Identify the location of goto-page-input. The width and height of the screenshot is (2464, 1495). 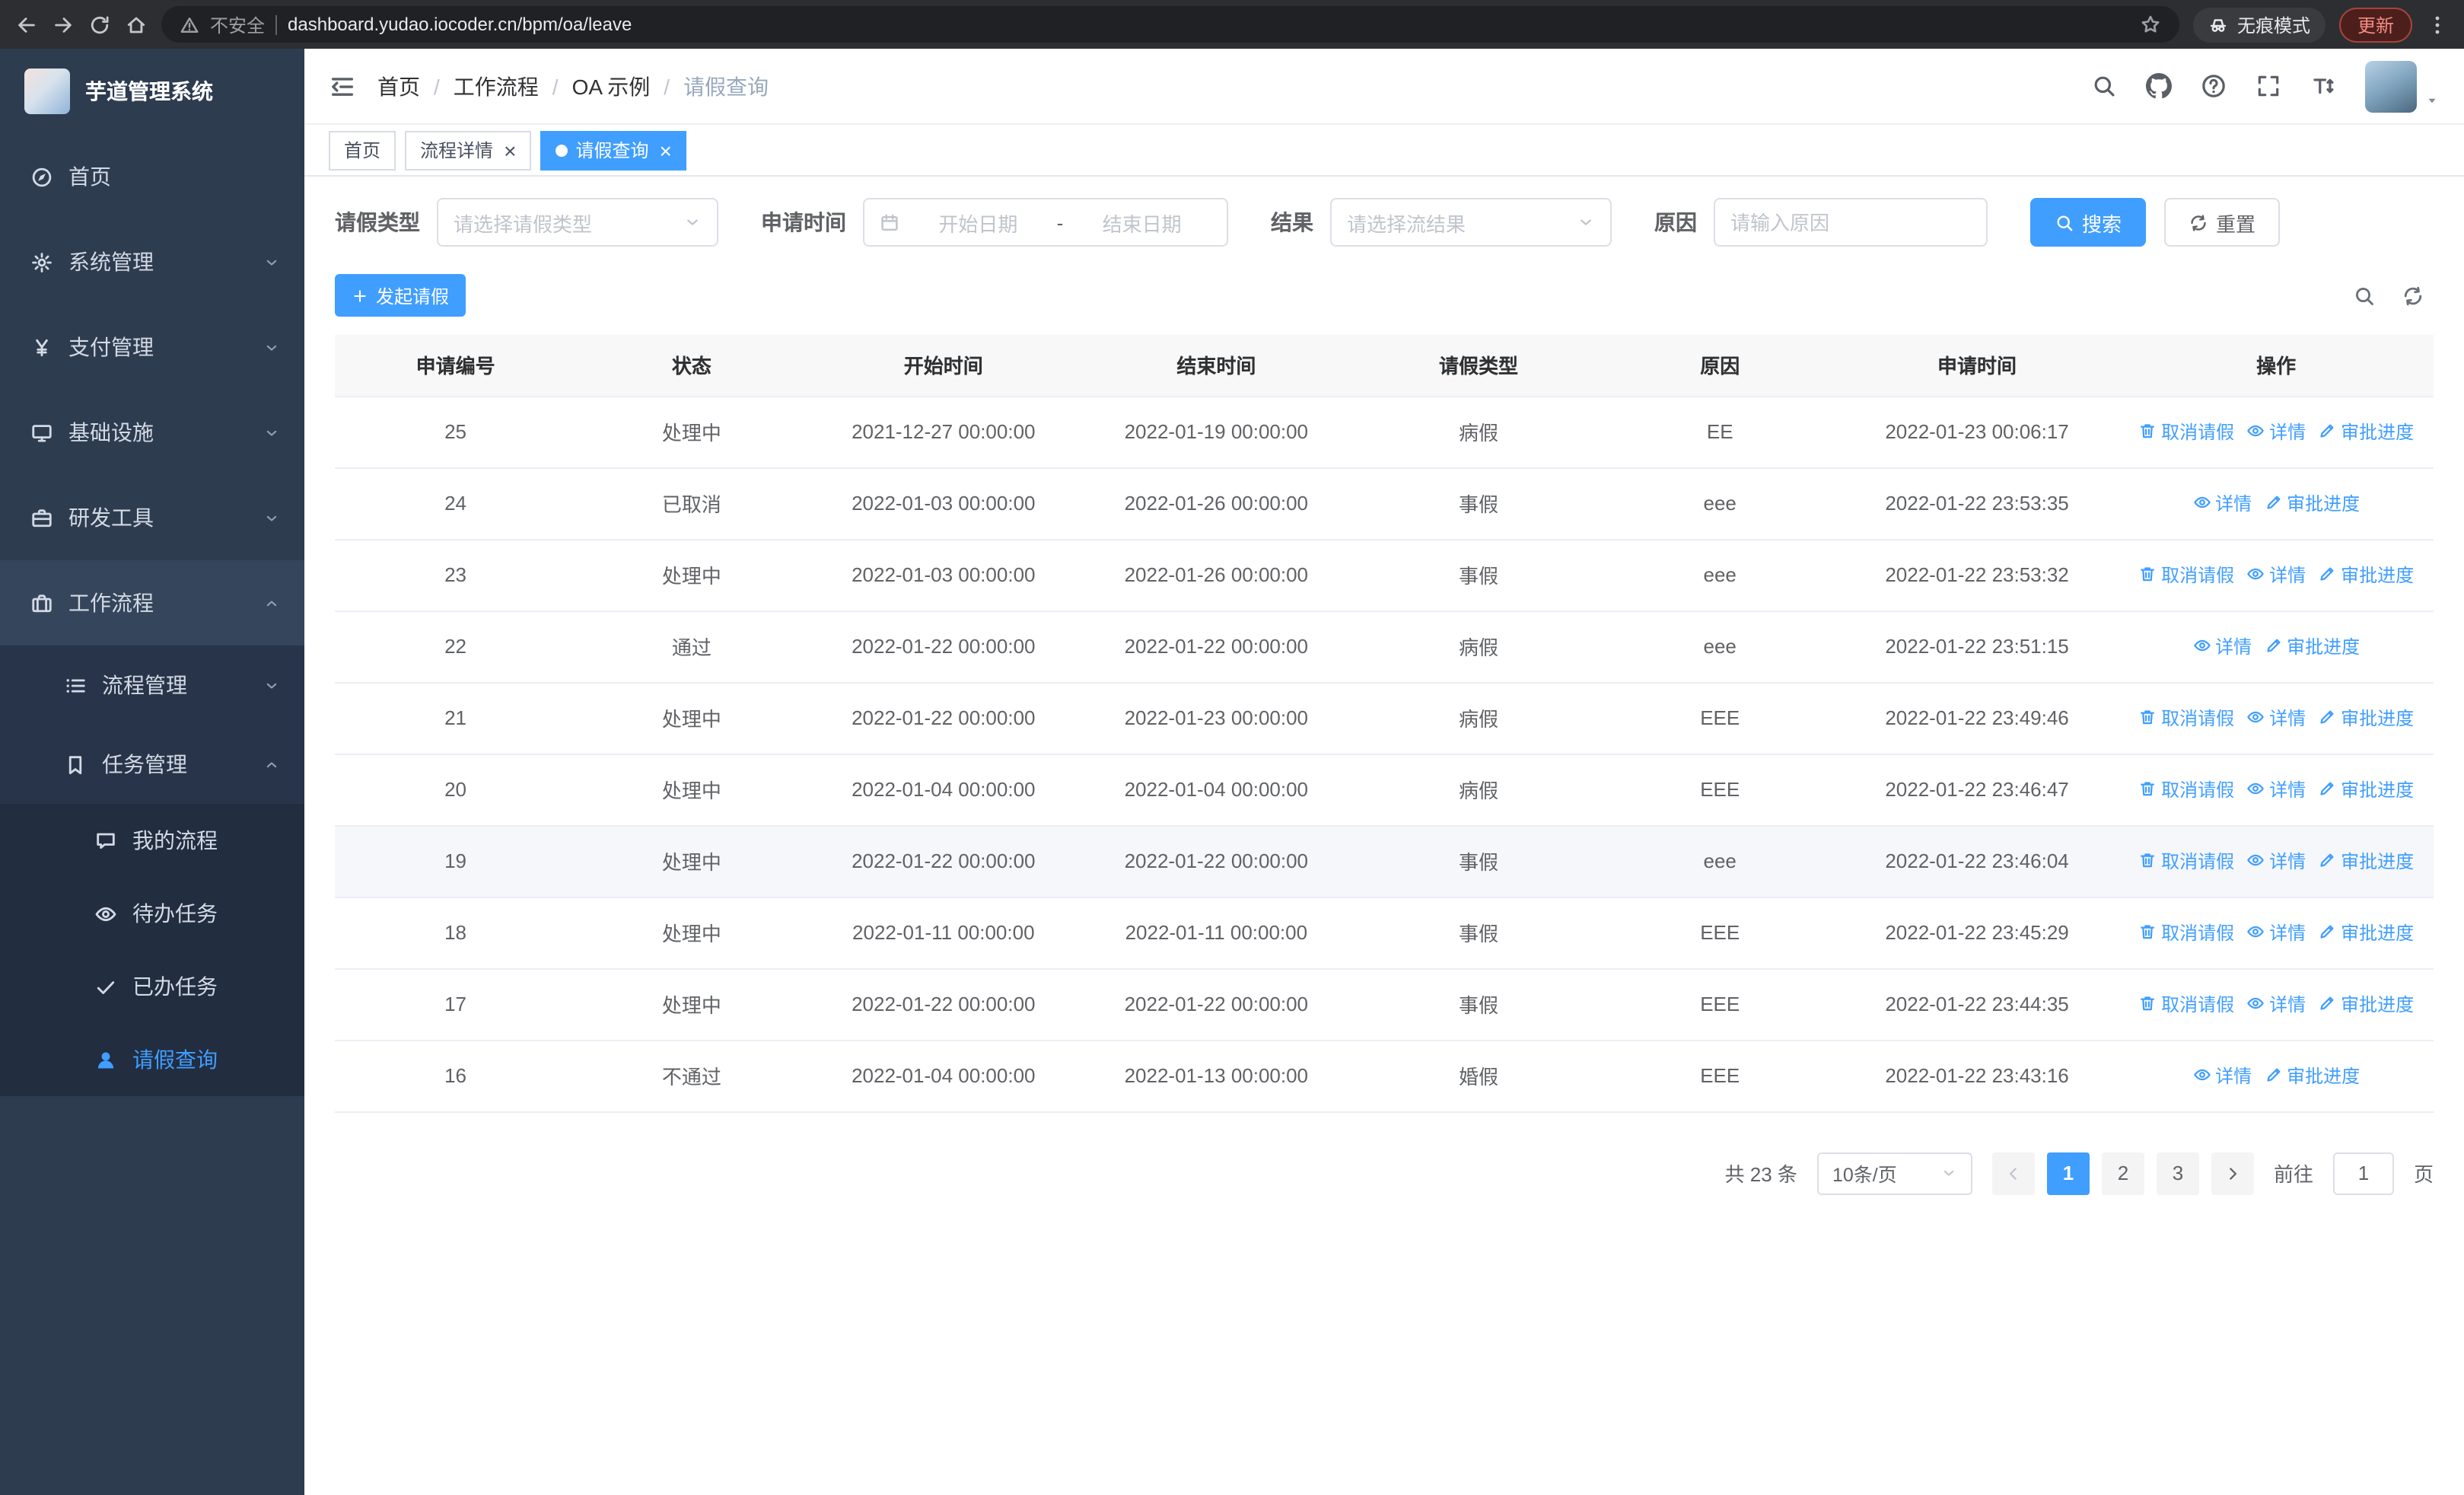
(2363, 1173).